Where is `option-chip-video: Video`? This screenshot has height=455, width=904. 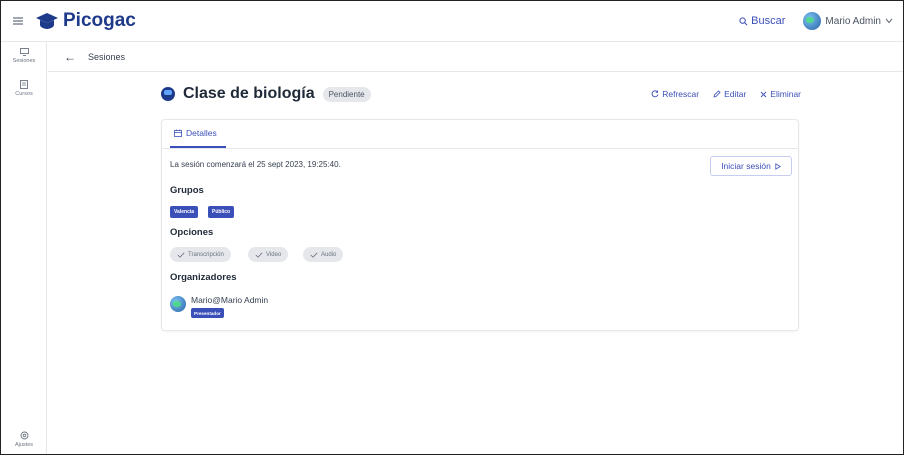
option-chip-video: Video is located at coordinates (268, 254).